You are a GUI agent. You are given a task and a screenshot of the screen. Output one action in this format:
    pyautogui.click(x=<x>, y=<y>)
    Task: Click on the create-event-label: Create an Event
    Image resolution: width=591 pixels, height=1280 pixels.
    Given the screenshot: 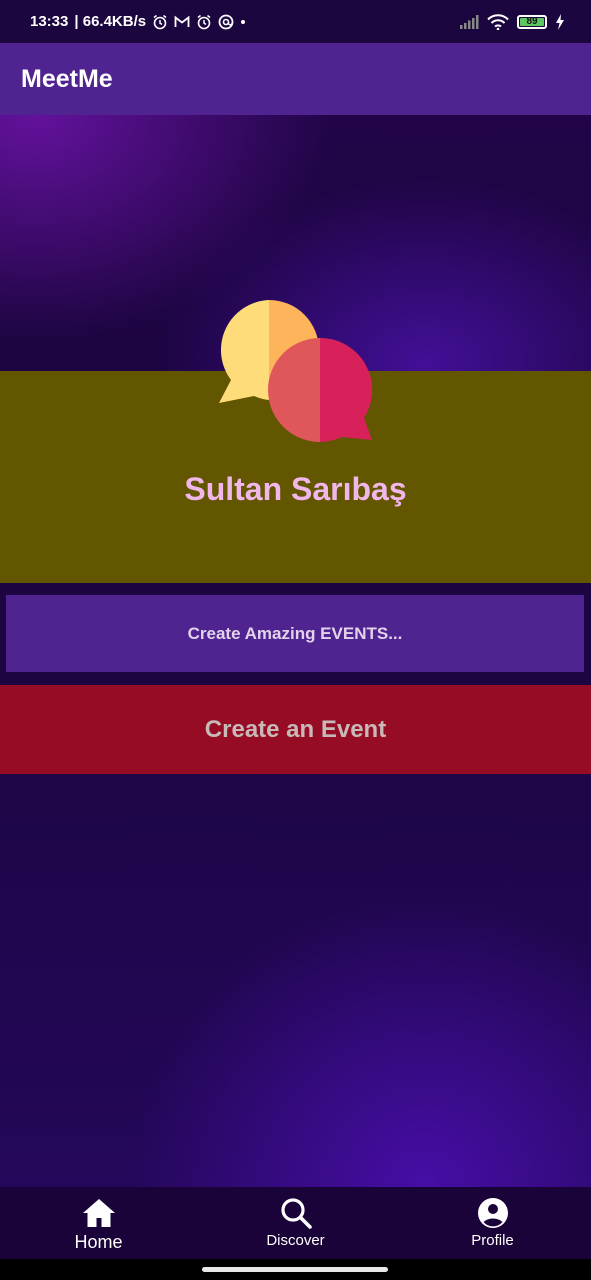 What is the action you would take?
    pyautogui.click(x=295, y=729)
    